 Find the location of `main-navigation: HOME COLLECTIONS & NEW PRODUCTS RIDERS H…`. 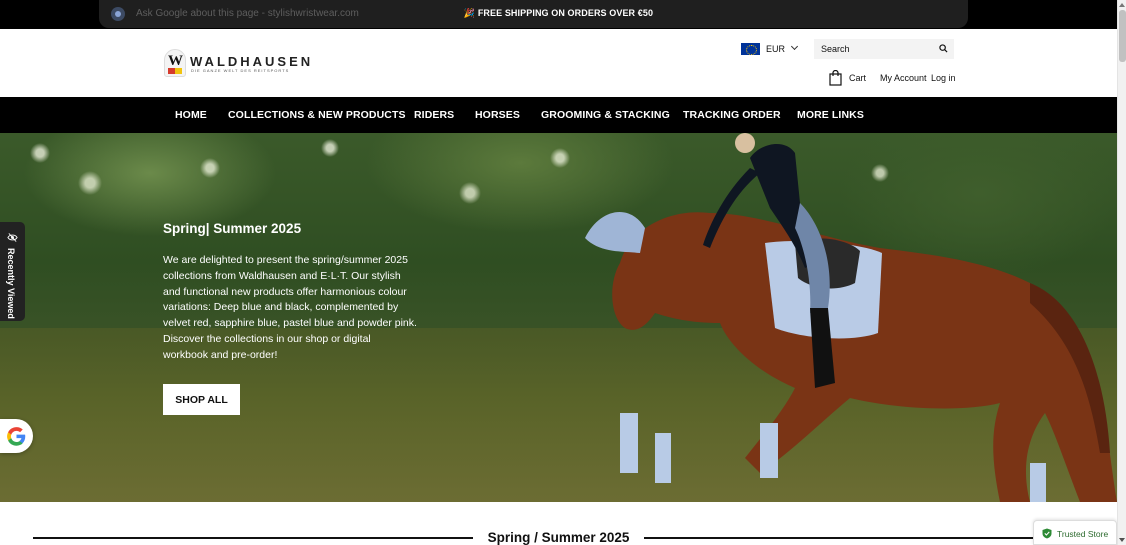

main-navigation: HOME COLLECTIONS & NEW PRODUCTS RIDERS H… is located at coordinates (558, 115).